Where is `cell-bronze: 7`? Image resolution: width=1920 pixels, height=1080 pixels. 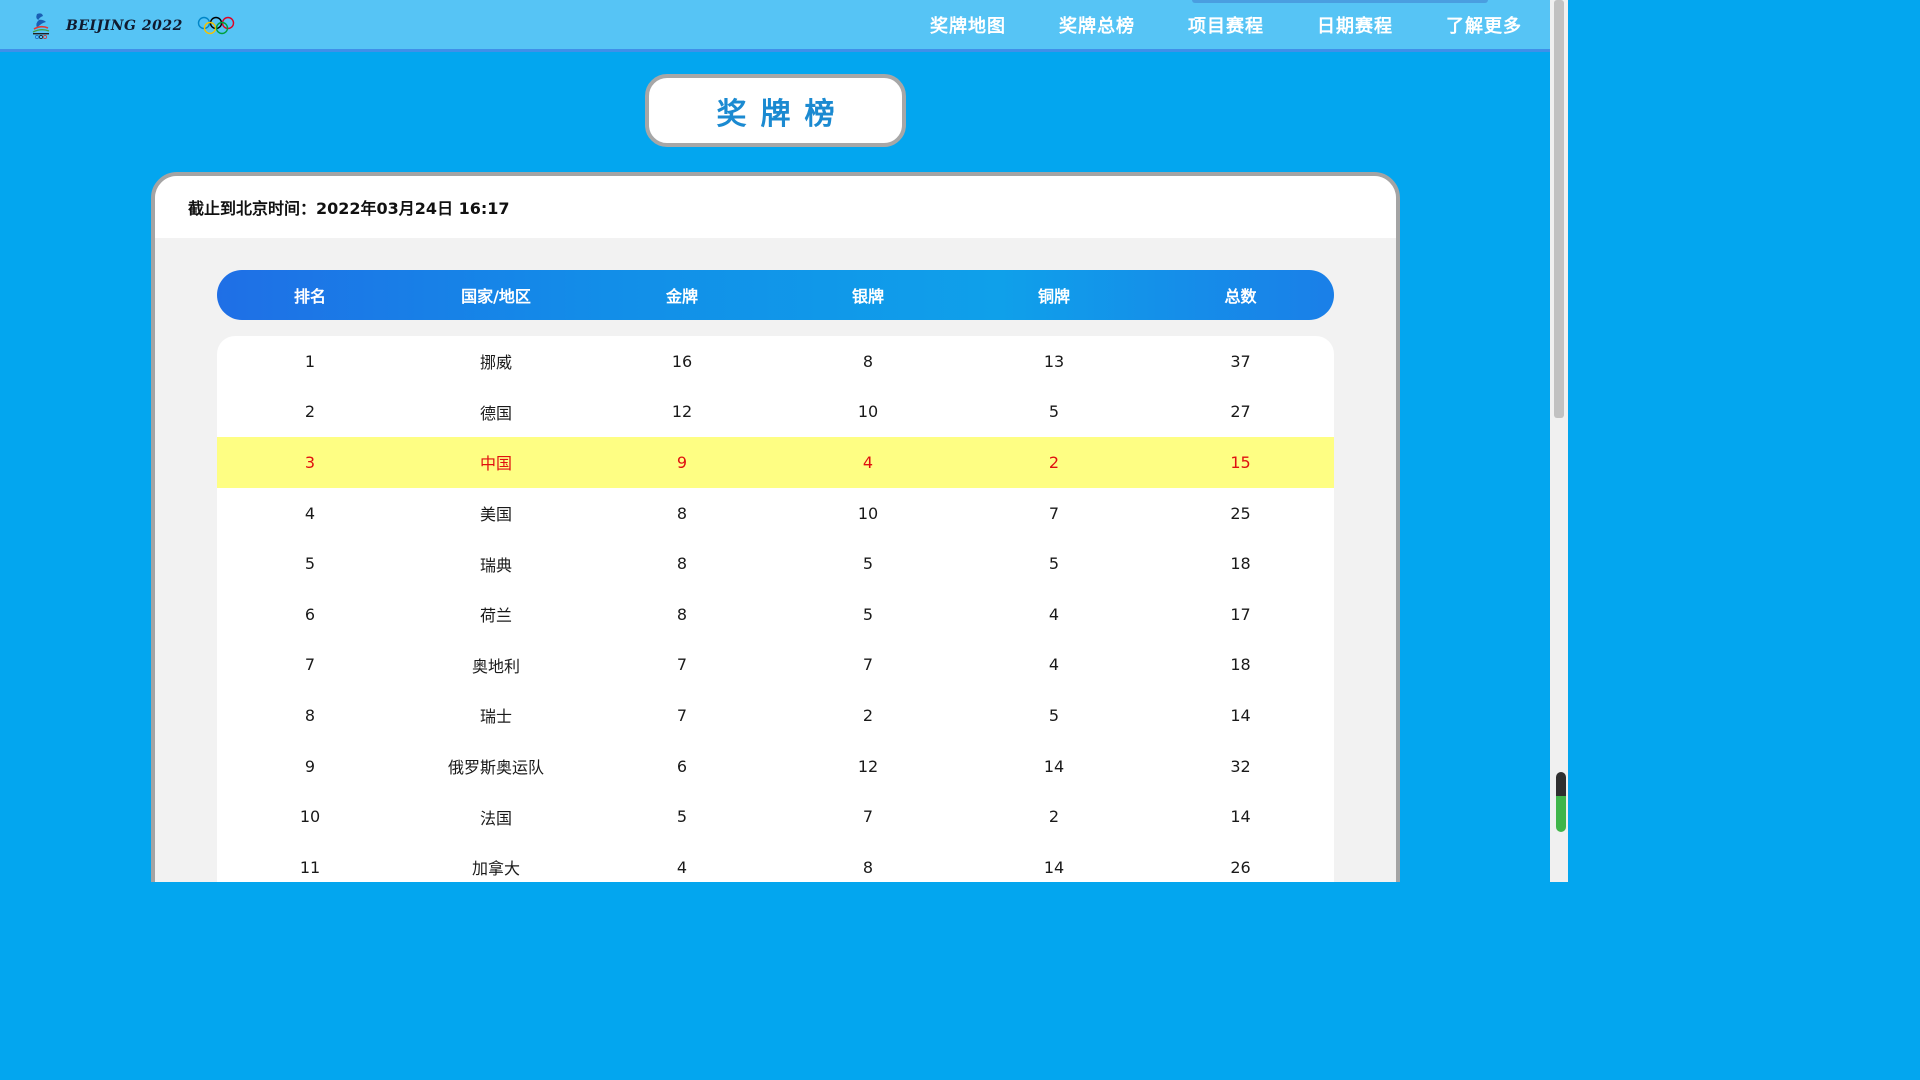
cell-bronze: 7 is located at coordinates (1054, 513).